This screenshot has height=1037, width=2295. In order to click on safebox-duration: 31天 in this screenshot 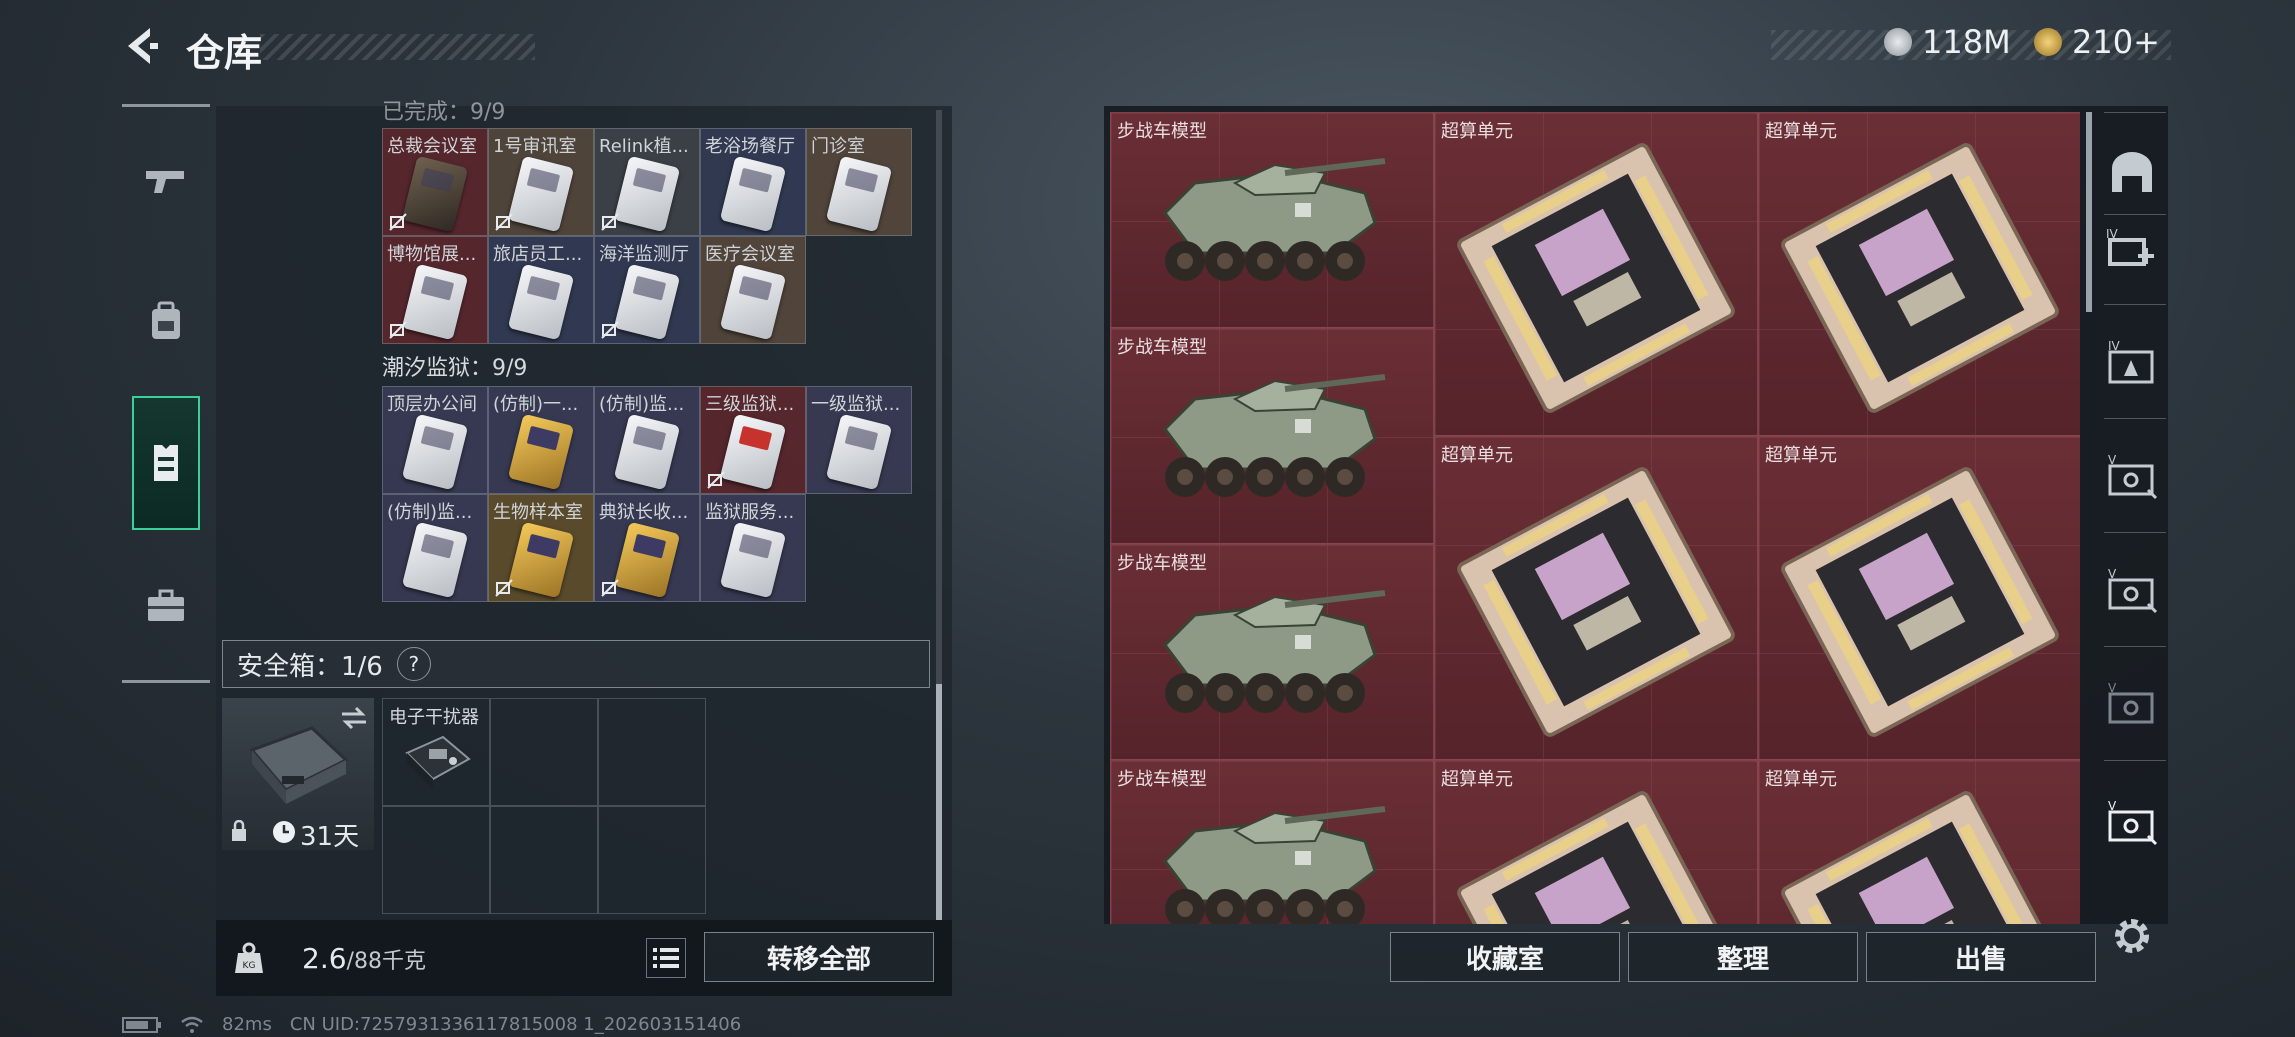, I will do `click(330, 837)`.